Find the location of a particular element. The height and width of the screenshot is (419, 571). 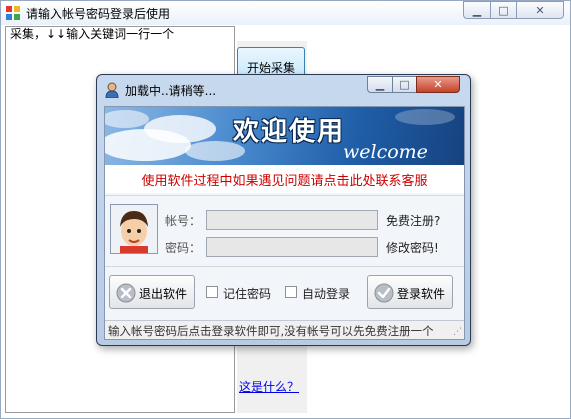

password-label: 密码： is located at coordinates (183, 248).